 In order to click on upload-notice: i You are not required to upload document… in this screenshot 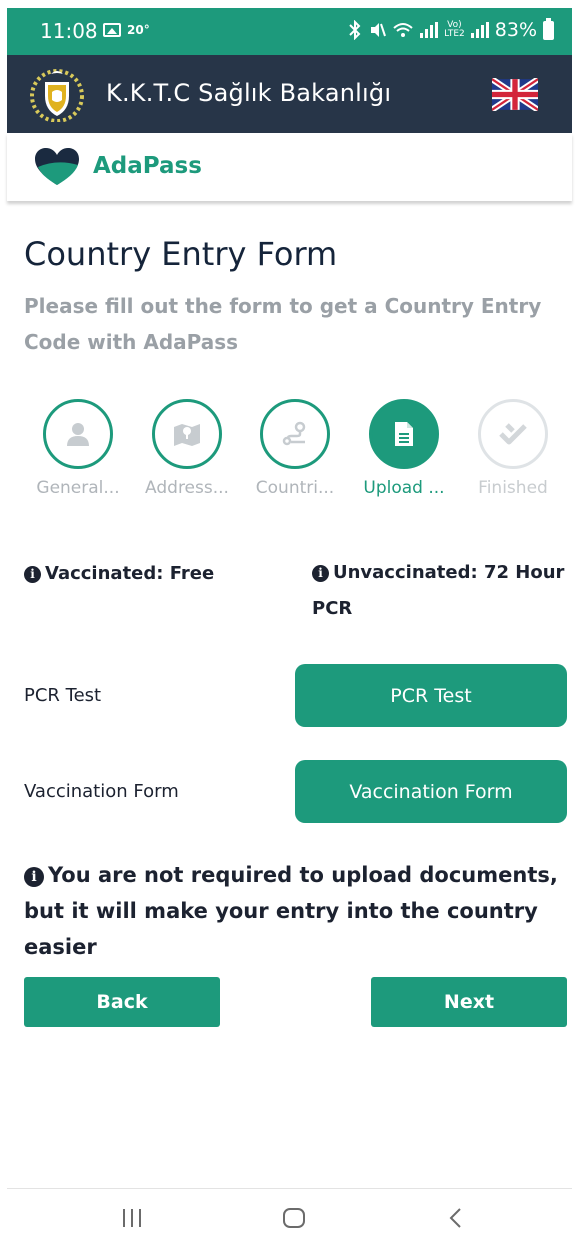, I will do `click(291, 911)`.